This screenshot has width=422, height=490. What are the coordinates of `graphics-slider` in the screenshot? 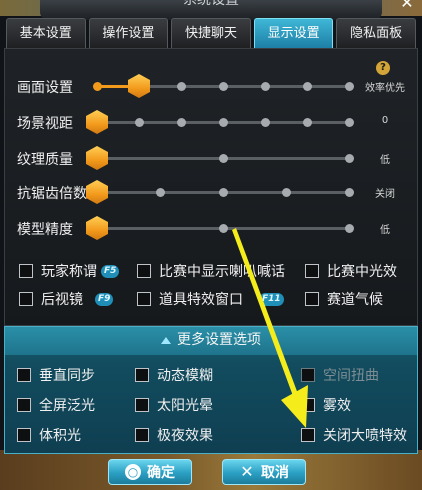 It's located at (223, 86).